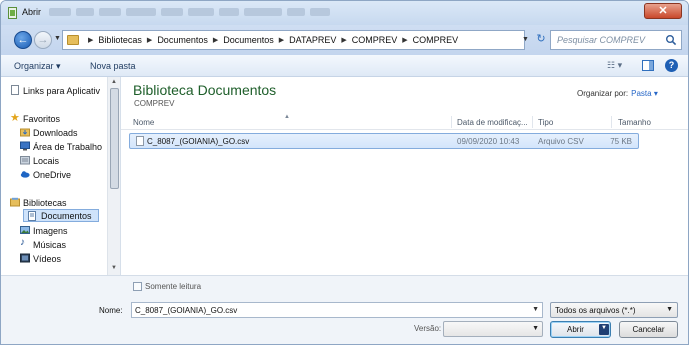 The width and height of the screenshot is (689, 345). Describe the element at coordinates (671, 65) in the screenshot. I see `help-icon: ?` at that location.